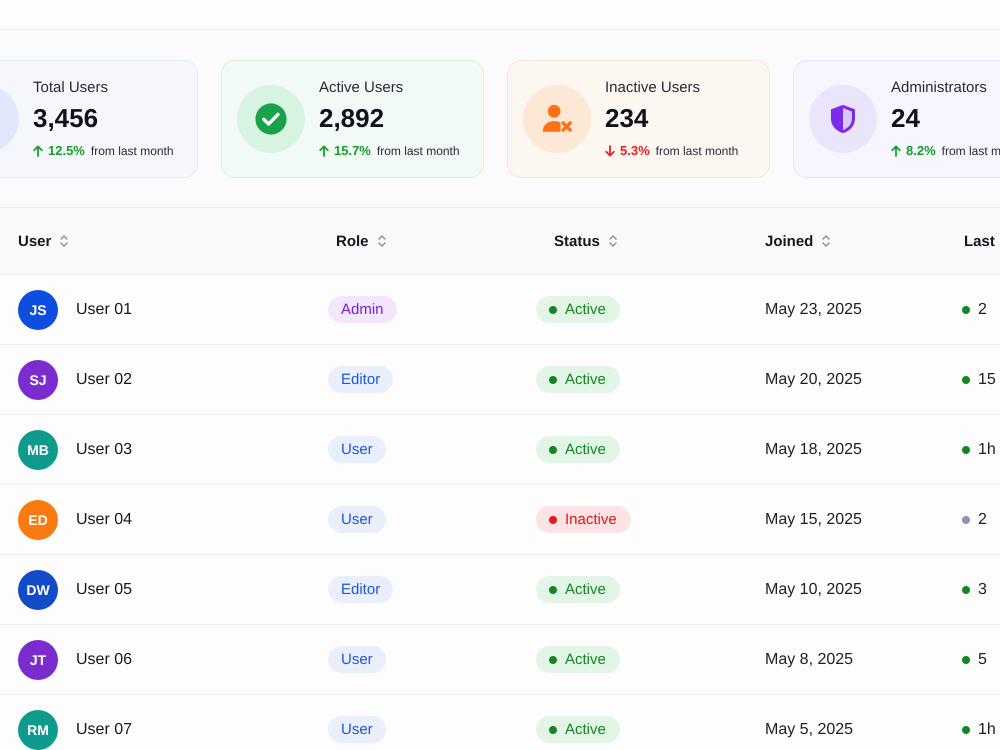 The height and width of the screenshot is (750, 1000). Describe the element at coordinates (43, 241) in the screenshot. I see `column-header: User` at that location.